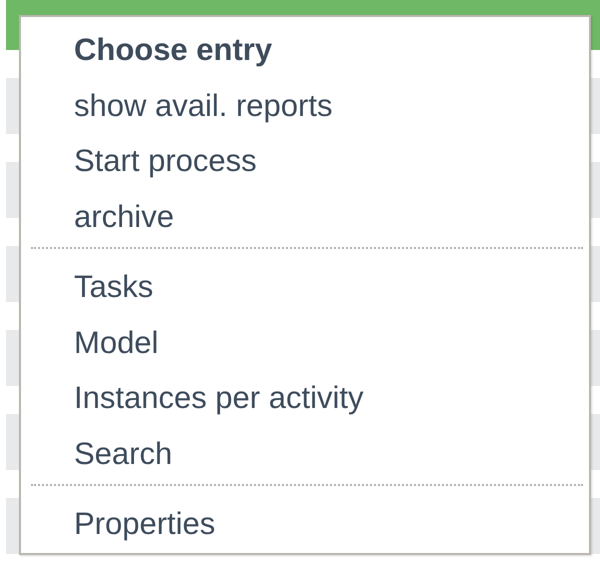 This screenshot has height=570, width=600. Describe the element at coordinates (331, 105) in the screenshot. I see `menu-item: show avail. reports` at that location.